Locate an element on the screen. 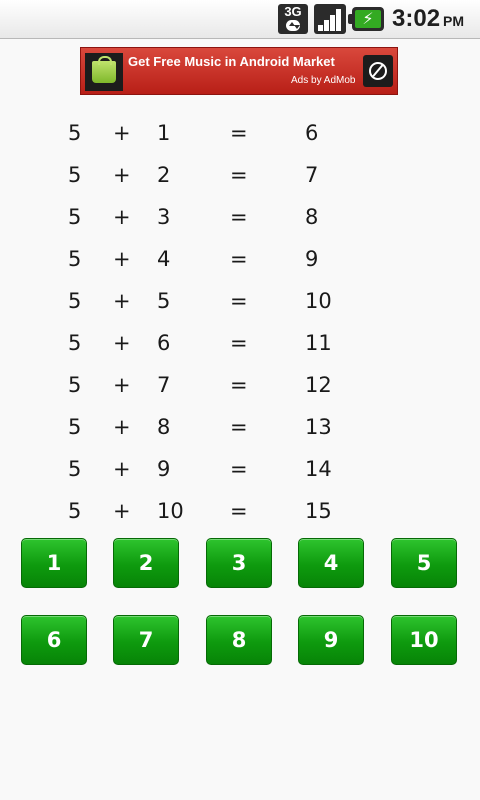  operand-b: 6 is located at coordinates (164, 343).